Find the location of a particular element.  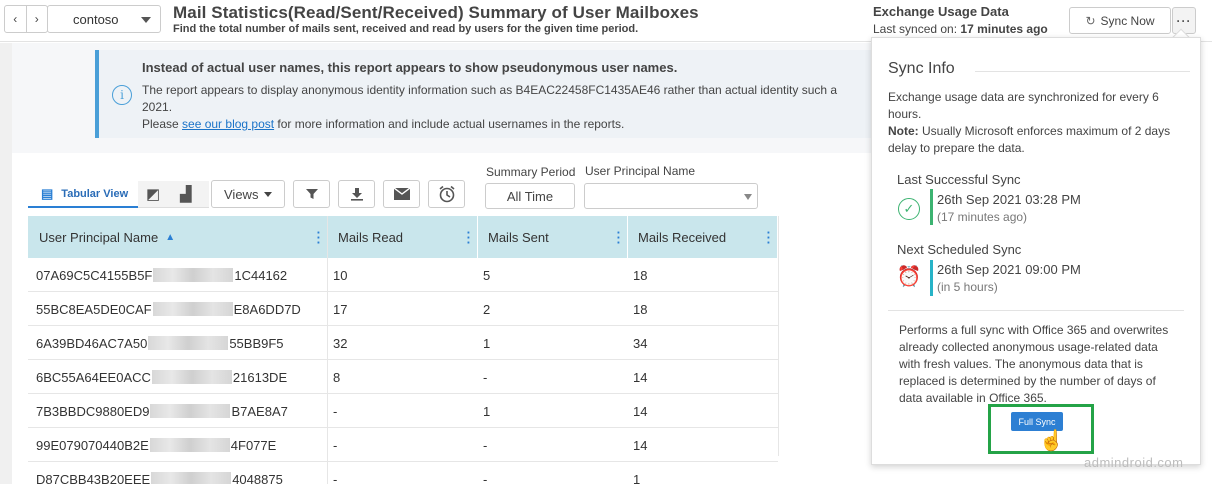

cell-mails-read: - is located at coordinates (335, 445).